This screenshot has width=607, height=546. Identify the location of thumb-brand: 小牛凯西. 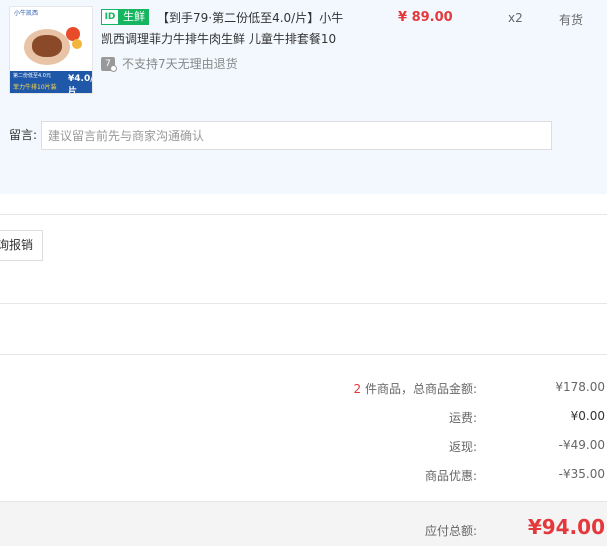
(26, 13).